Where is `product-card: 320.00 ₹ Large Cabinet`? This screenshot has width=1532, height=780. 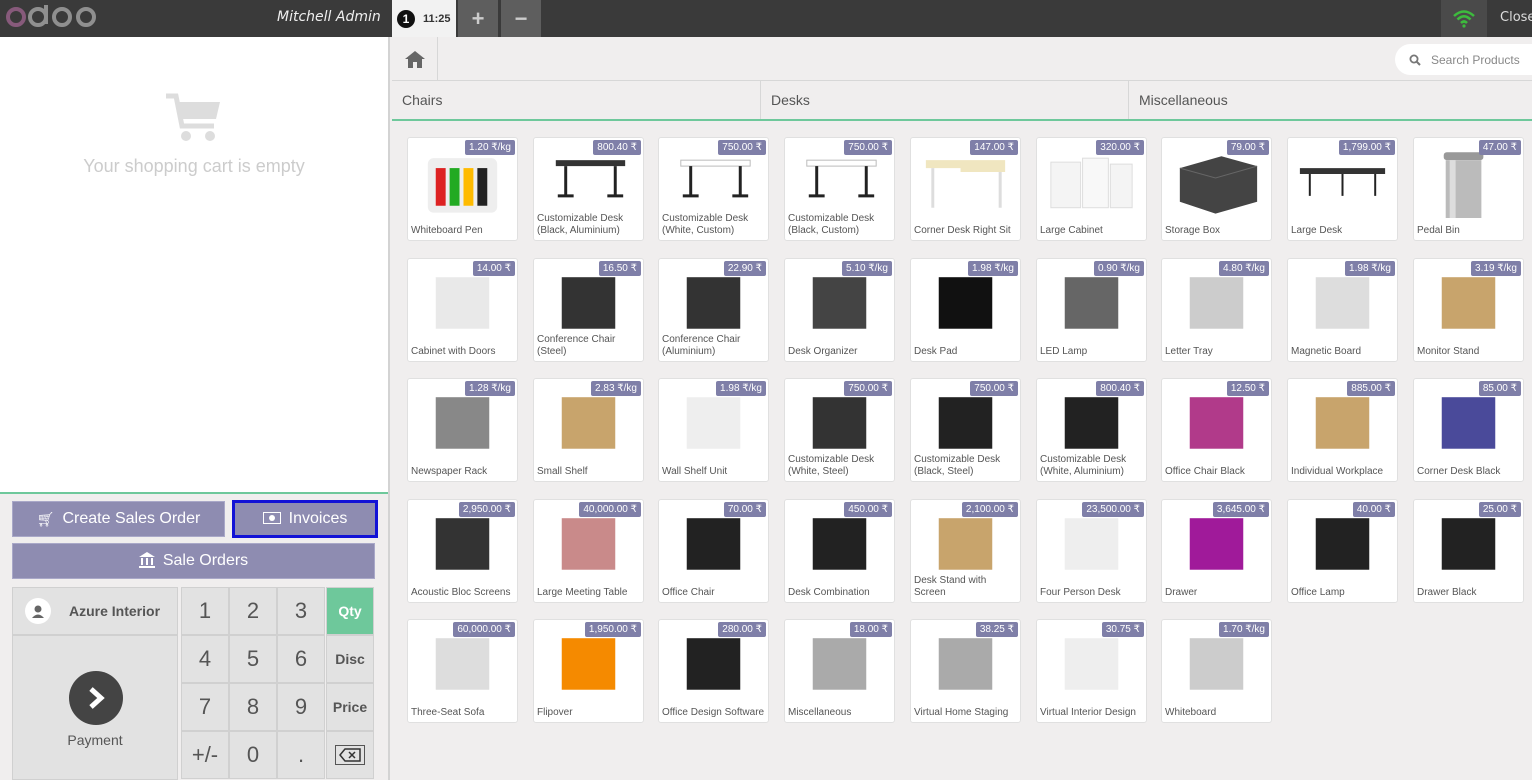
product-card: 320.00 ₹ Large Cabinet is located at coordinates (1091, 189).